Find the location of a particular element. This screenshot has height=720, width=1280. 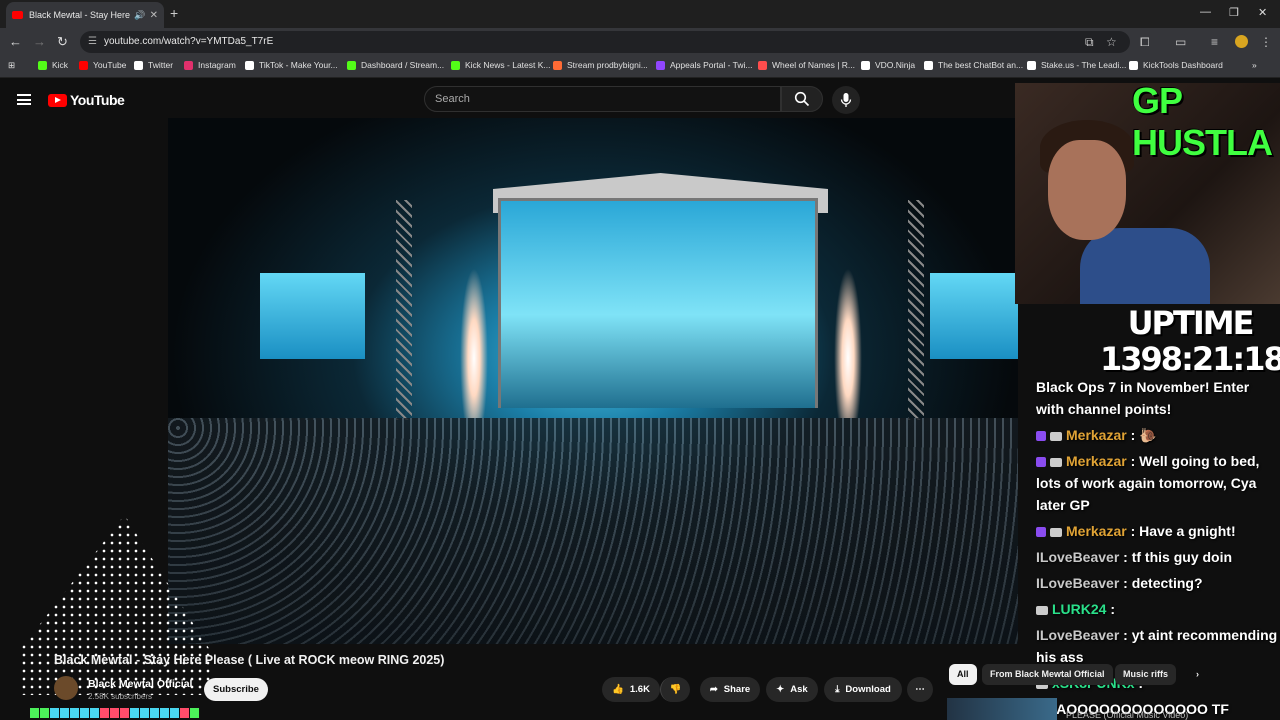

more-actions-button: ⋯ is located at coordinates (920, 689).